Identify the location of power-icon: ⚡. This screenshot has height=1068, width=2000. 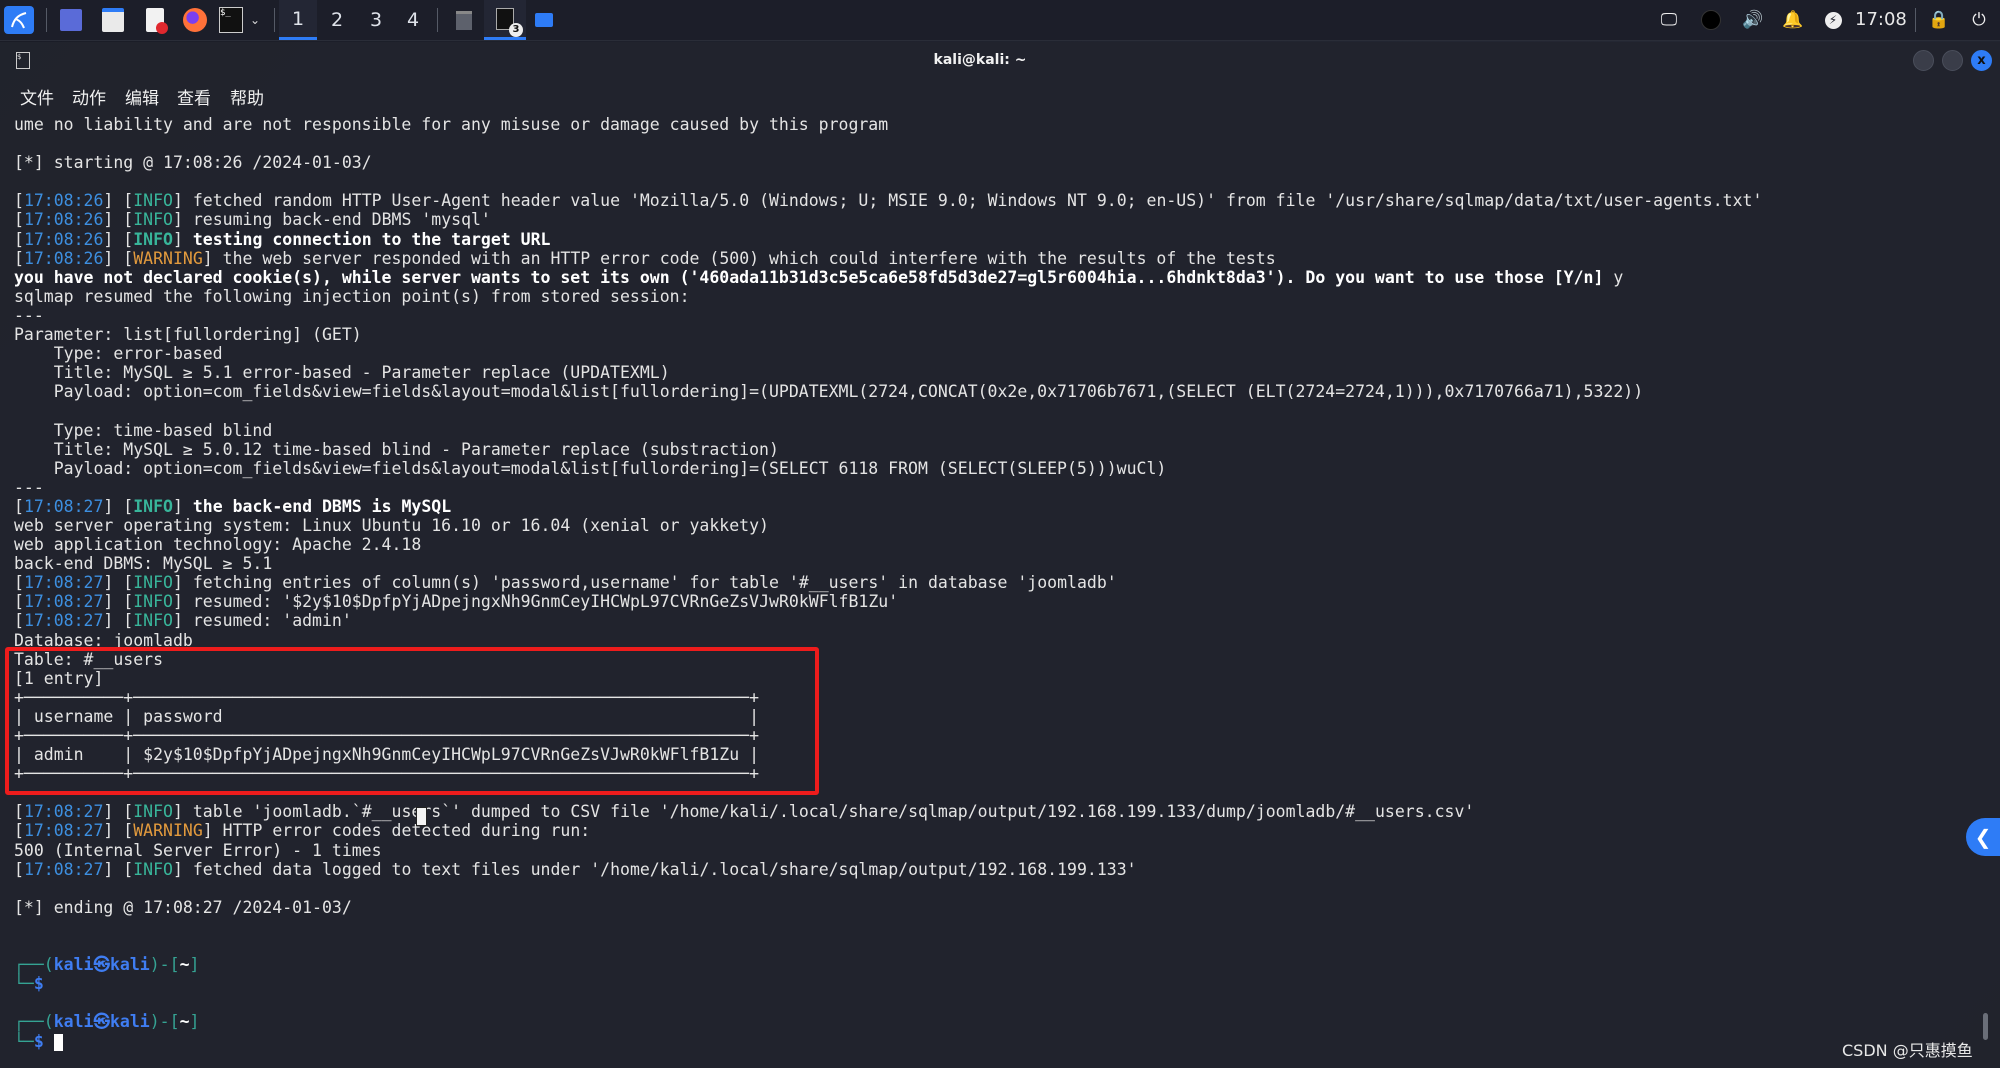
(1833, 20).